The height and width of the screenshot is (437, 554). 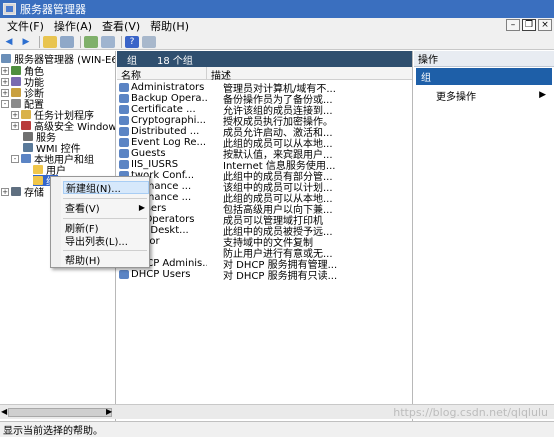 What do you see at coordinates (309, 74) in the screenshot?
I see `column-description: 描述` at bounding box center [309, 74].